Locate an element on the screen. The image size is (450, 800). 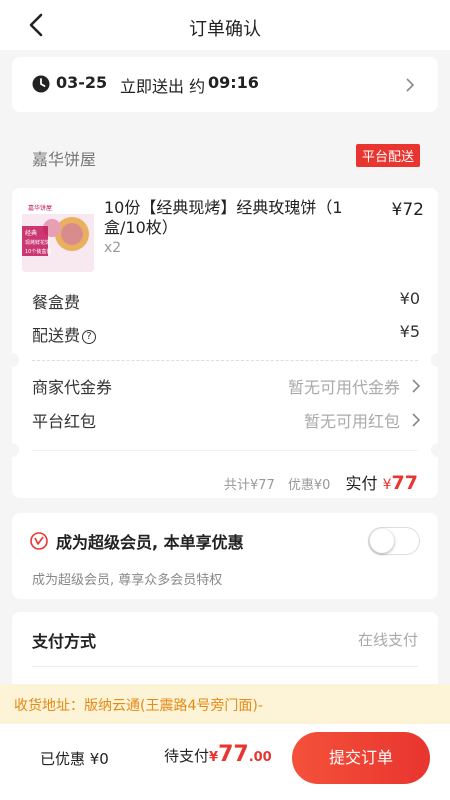
order-summary: 共计¥77 优惠¥0 实付 ¥77 is located at coordinates (321, 482).